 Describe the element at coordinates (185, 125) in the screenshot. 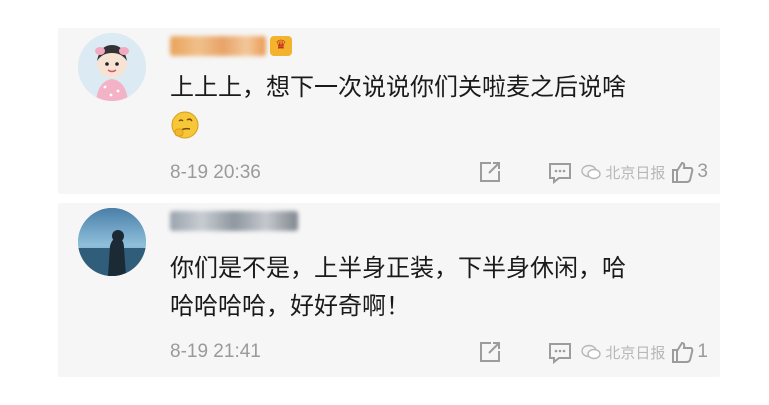

I see `thinking-emoji-icon` at that location.